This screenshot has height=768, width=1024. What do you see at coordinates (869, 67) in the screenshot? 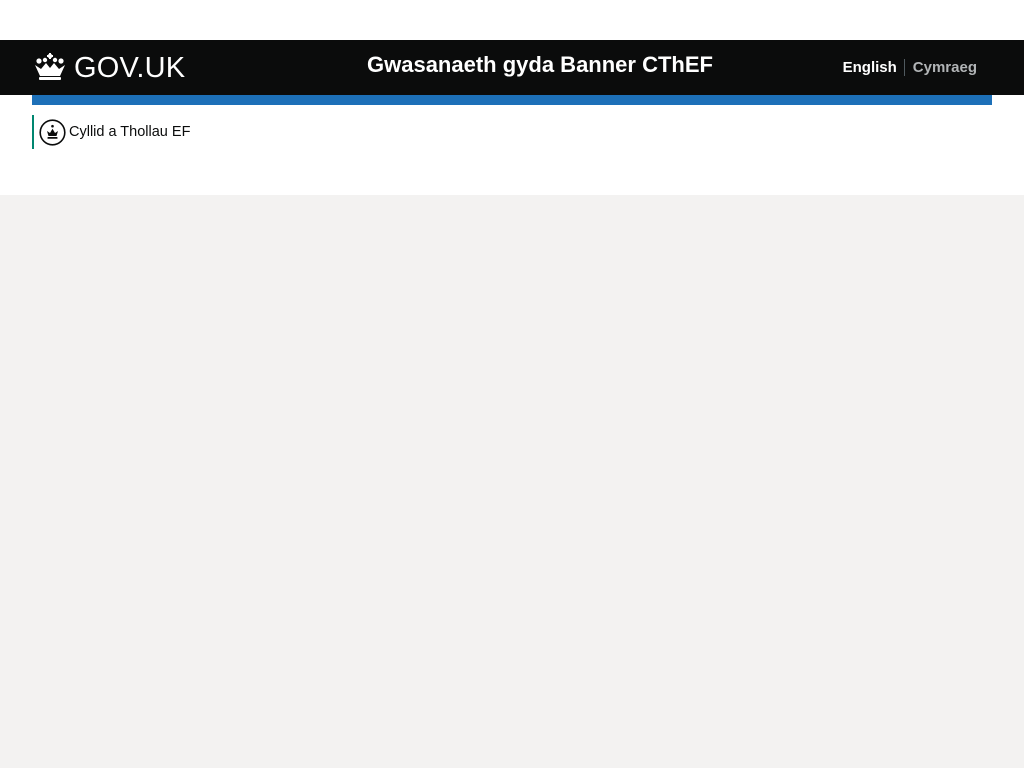
I see `language-current-english: English` at bounding box center [869, 67].